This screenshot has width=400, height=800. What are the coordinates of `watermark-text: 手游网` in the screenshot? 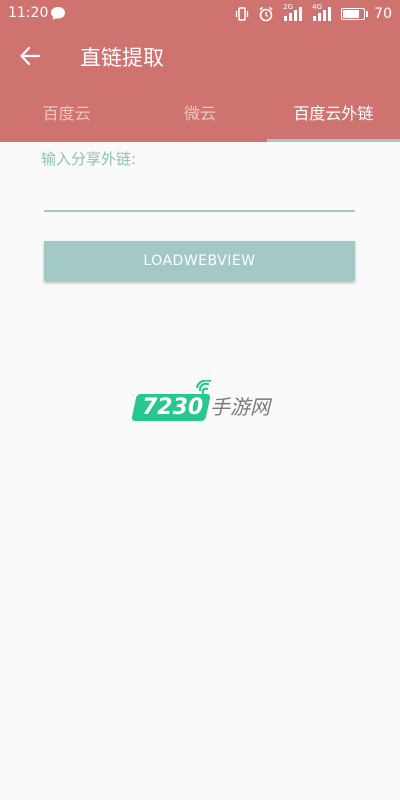 It's located at (240, 407).